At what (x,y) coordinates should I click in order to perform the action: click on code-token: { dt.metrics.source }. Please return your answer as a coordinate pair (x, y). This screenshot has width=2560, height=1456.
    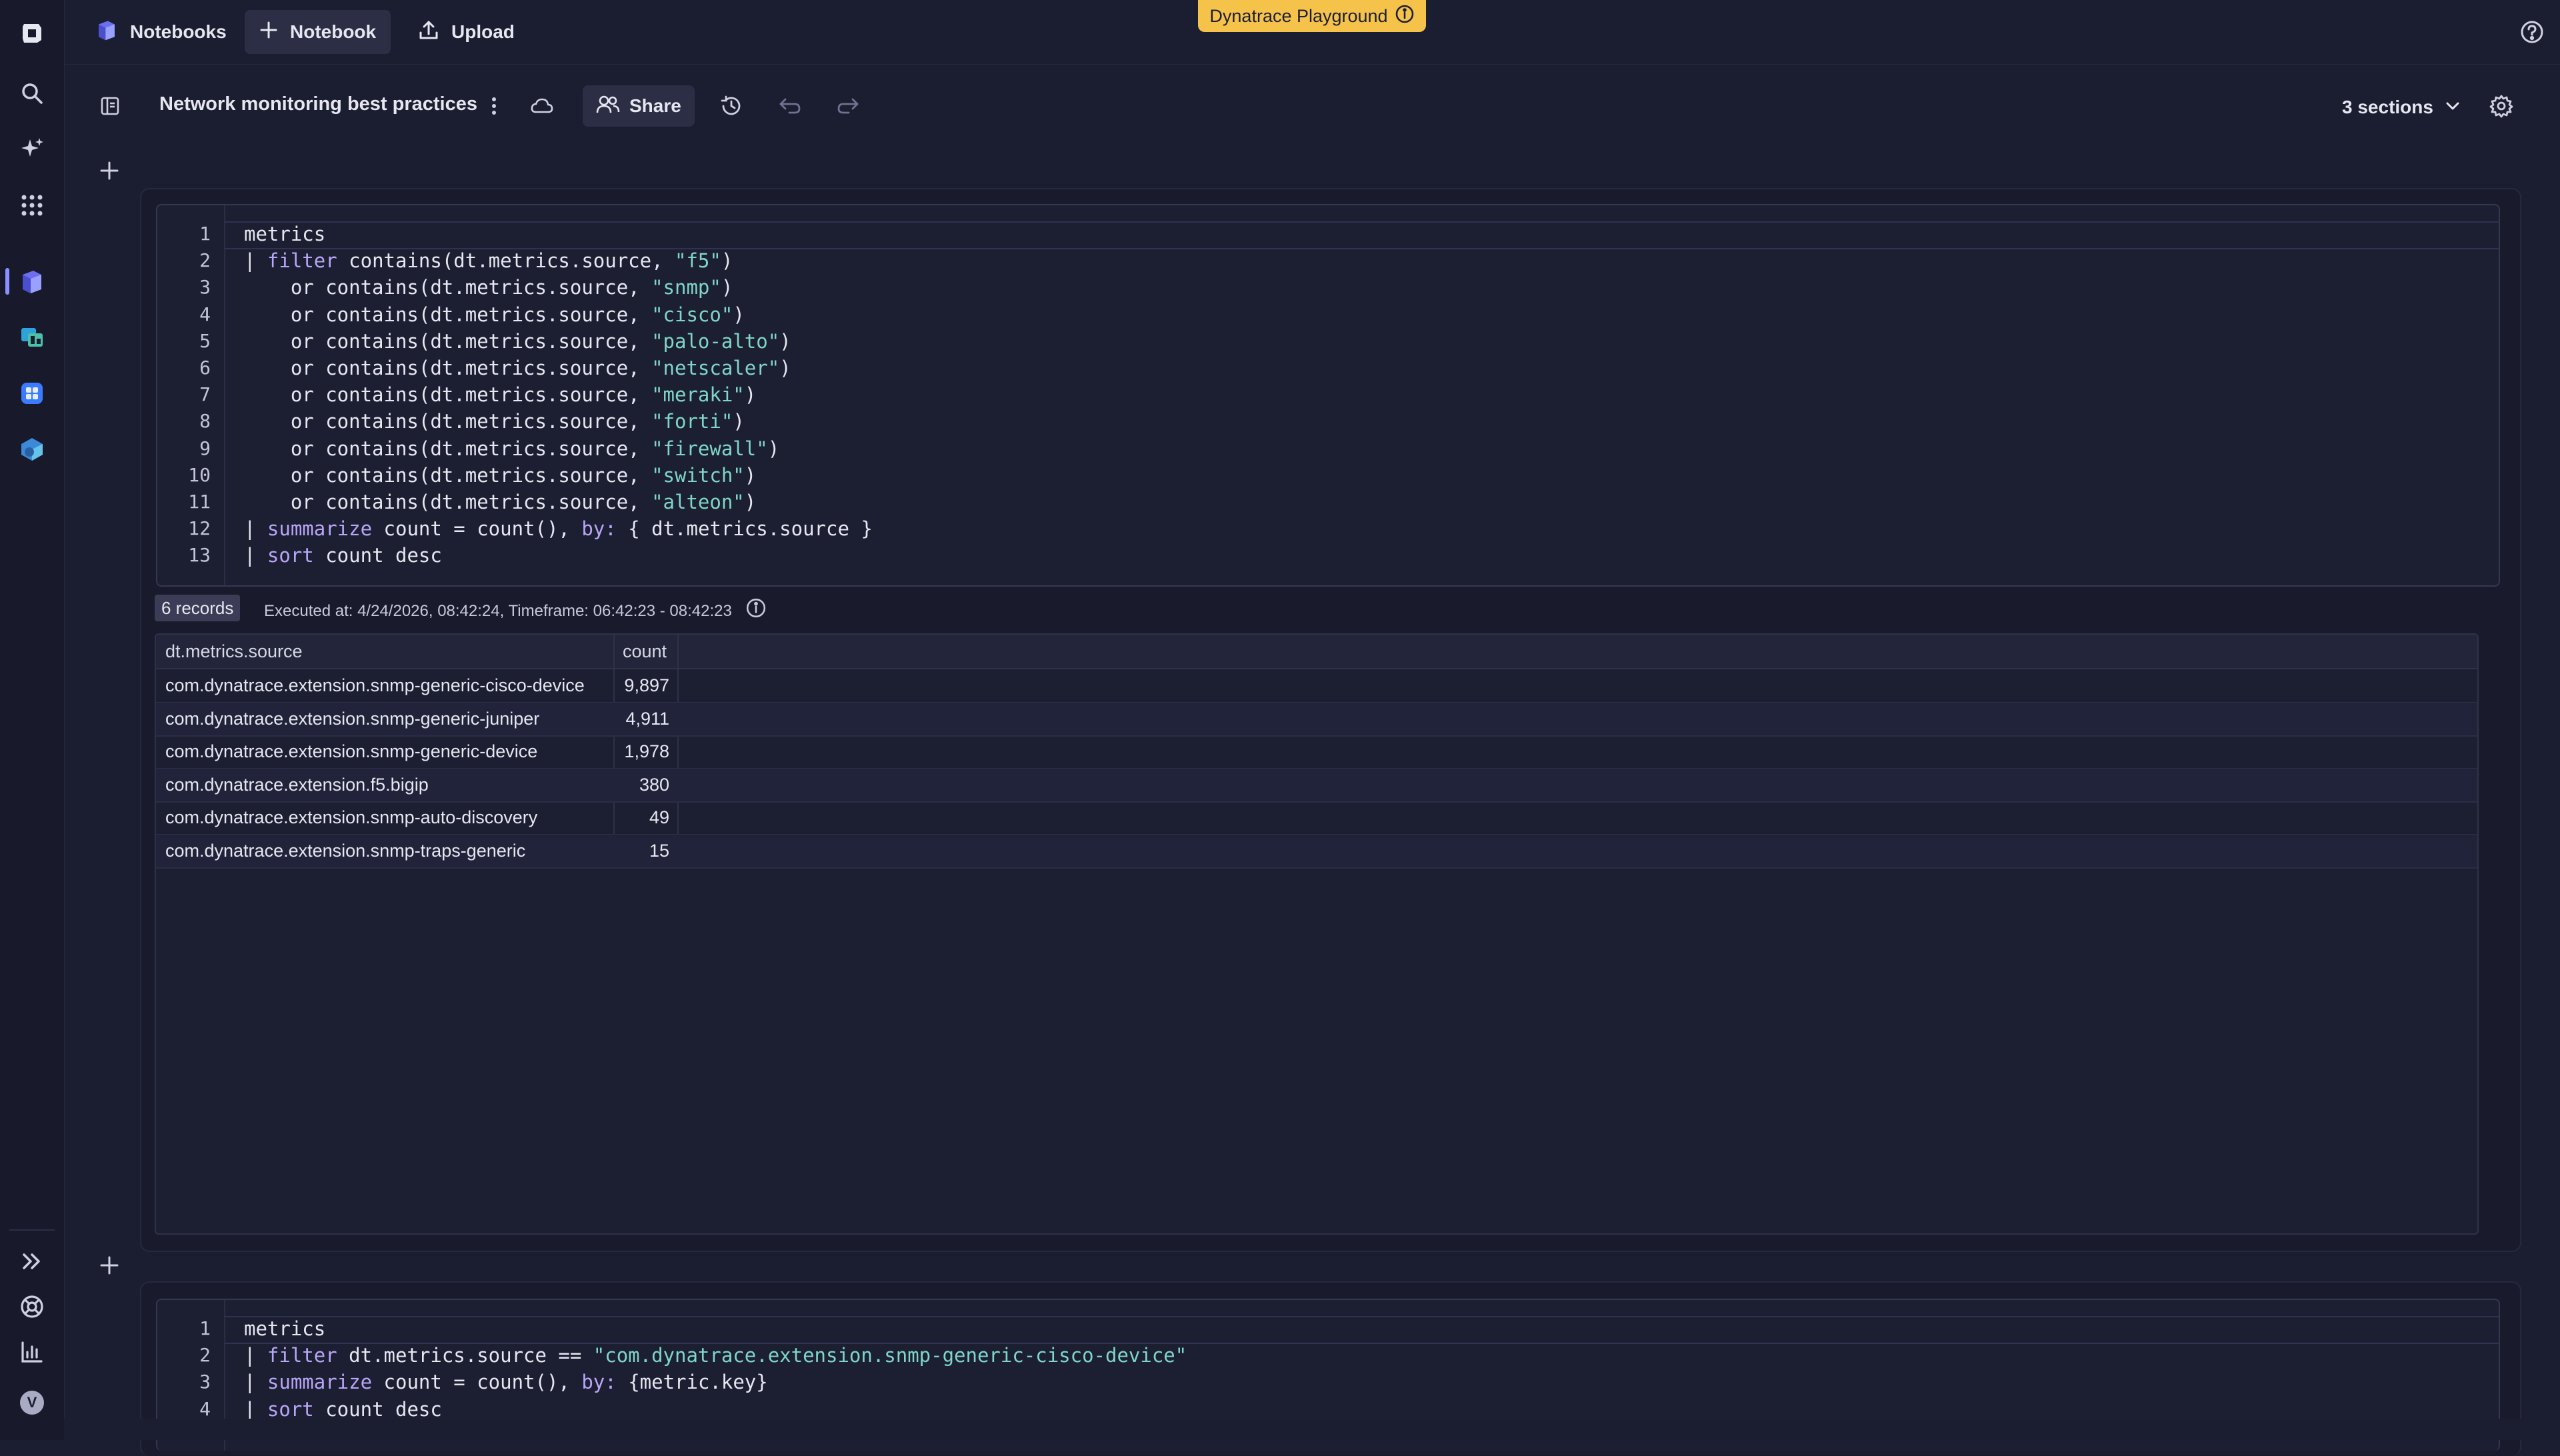
    Looking at the image, I should click on (744, 529).